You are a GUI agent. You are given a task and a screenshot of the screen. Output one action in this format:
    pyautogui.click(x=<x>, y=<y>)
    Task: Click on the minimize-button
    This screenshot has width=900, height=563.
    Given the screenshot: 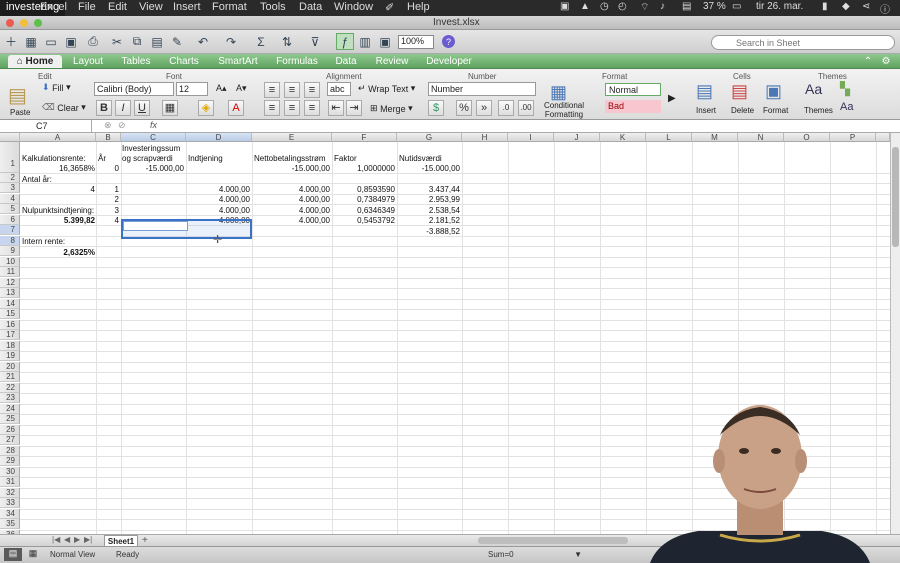 What is the action you would take?
    pyautogui.click(x=24, y=23)
    